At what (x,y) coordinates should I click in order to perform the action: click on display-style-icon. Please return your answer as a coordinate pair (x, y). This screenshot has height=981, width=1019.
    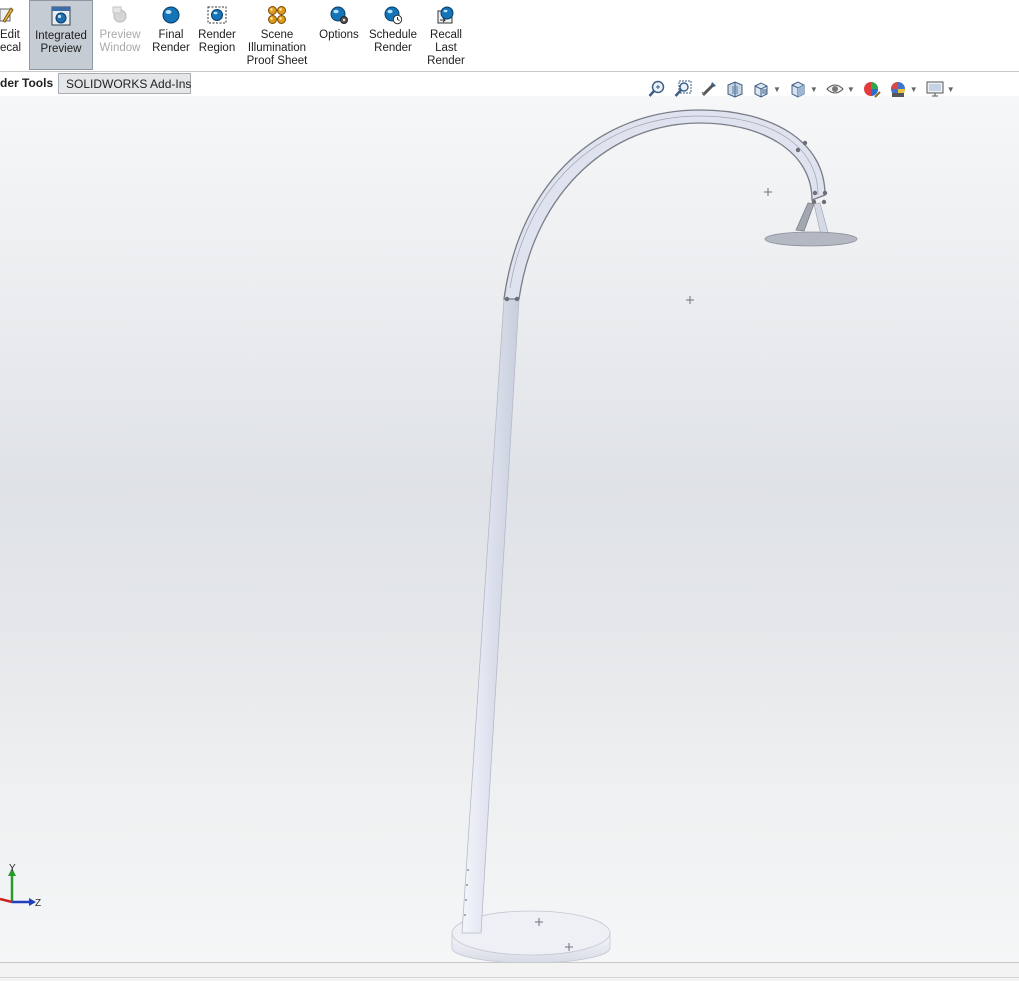
    Looking at the image, I should click on (798, 89).